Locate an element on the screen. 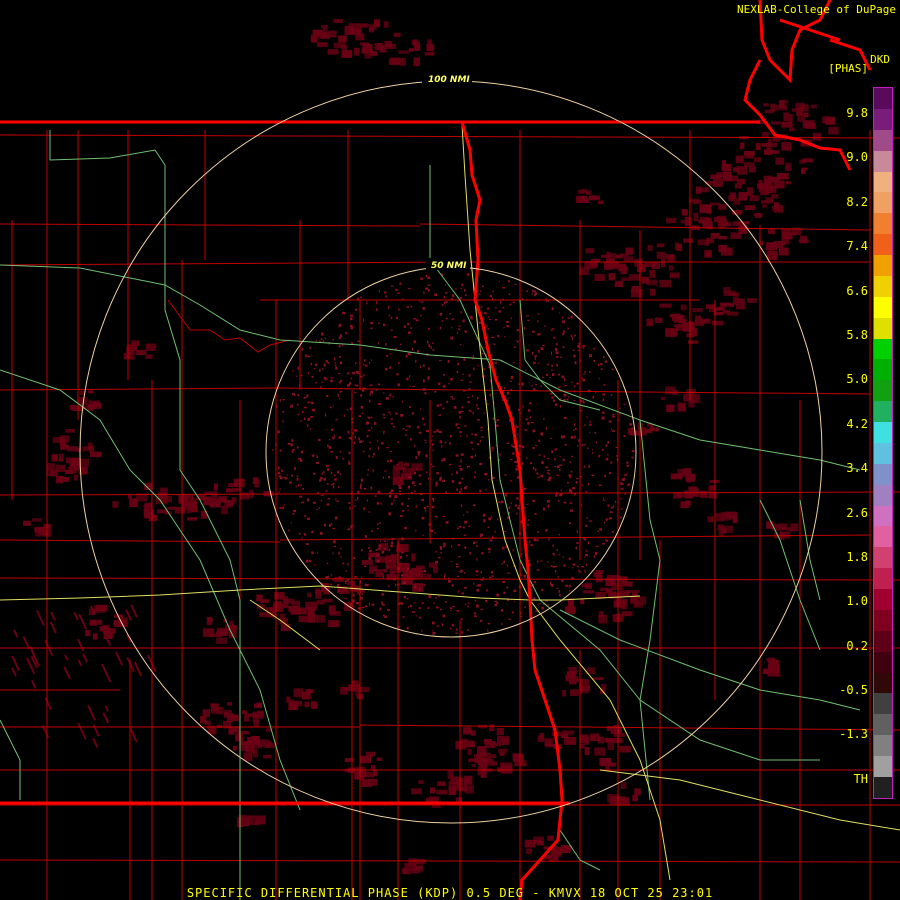 The width and height of the screenshot is (900, 900). scale-tick-label: 1.8 is located at coordinates (857, 557).